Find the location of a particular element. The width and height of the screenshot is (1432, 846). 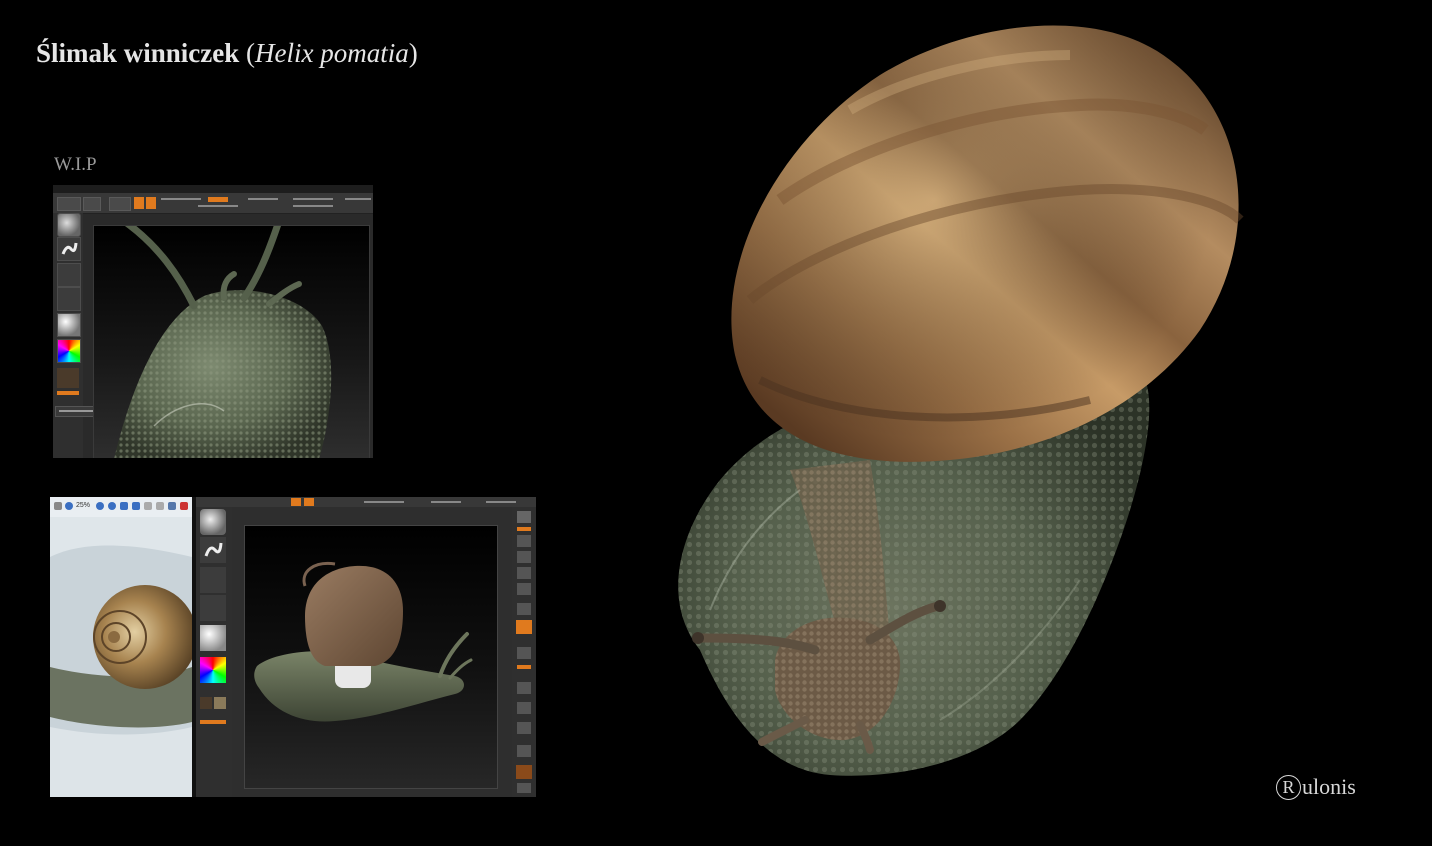

title-open-paren: ( is located at coordinates (247, 53).